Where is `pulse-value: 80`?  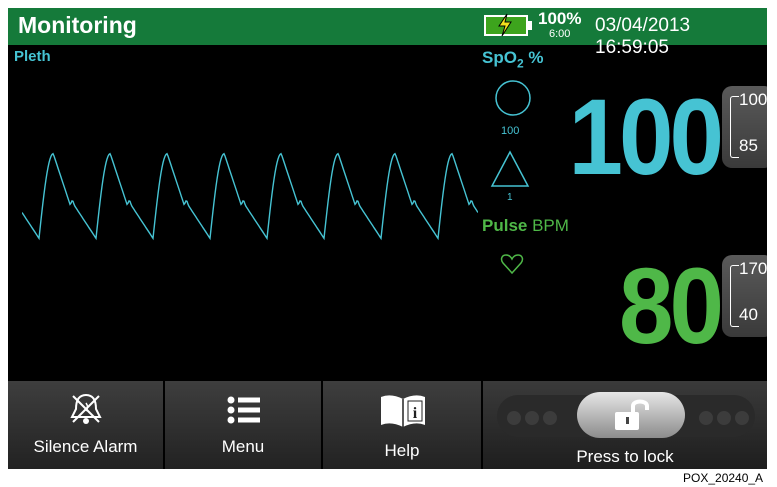
pulse-value: 80 is located at coordinates (671, 305).